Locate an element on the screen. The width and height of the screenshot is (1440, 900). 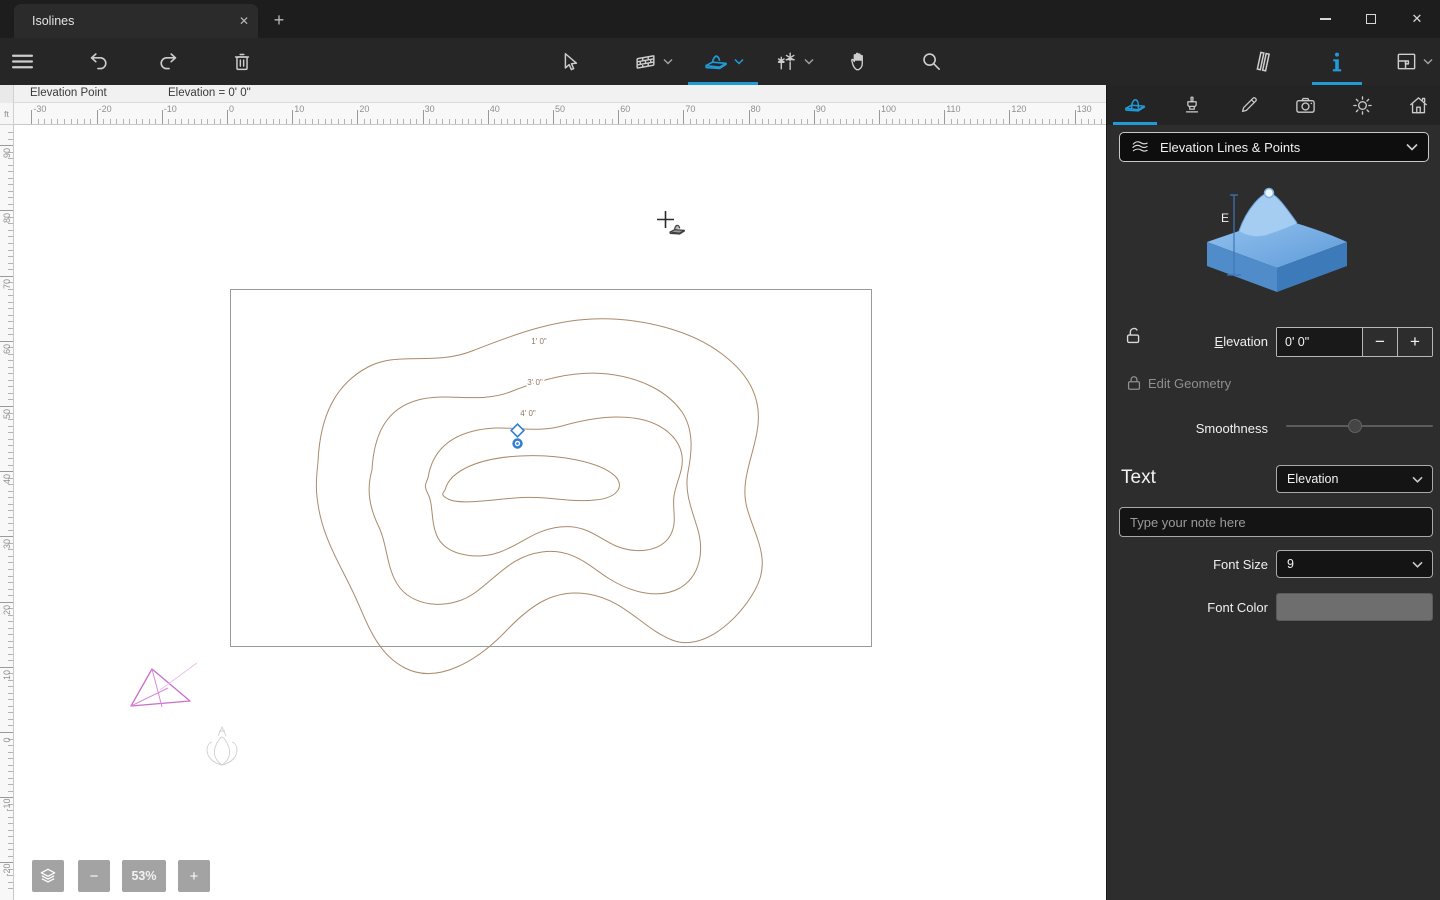
terrain-tool-button is located at coordinates (723, 61).